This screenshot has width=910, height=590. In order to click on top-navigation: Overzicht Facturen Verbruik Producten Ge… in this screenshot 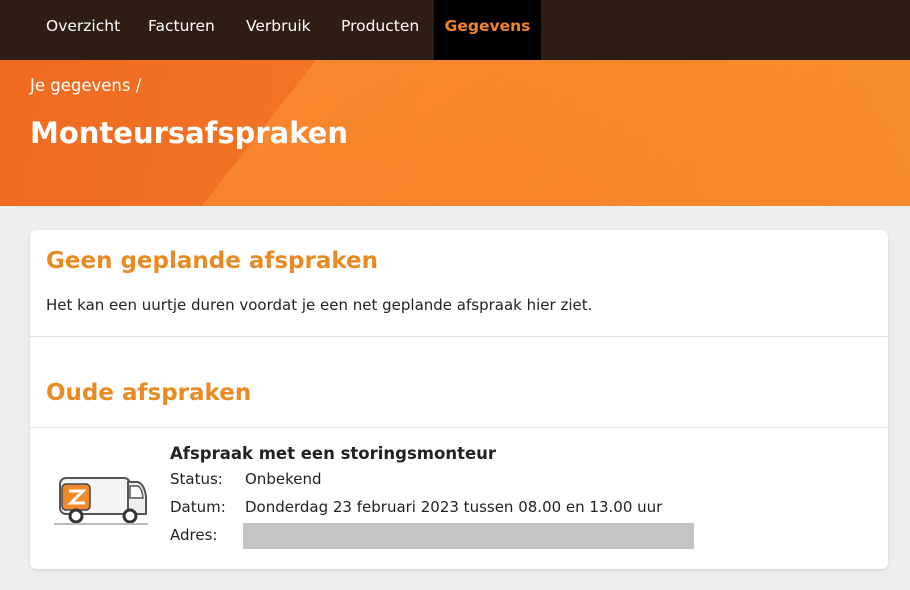, I will do `click(455, 30)`.